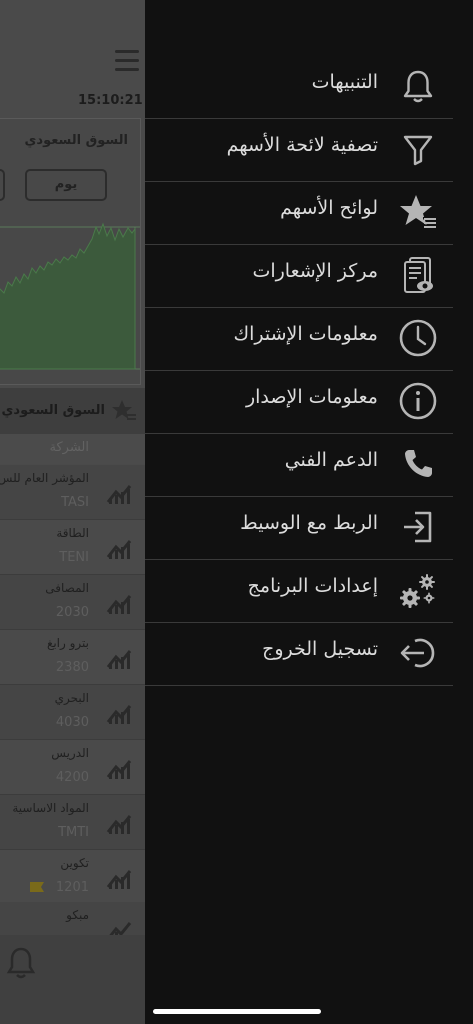 The image size is (473, 1024). I want to click on menu-item-label: لوائح الأسهم, so click(329, 208).